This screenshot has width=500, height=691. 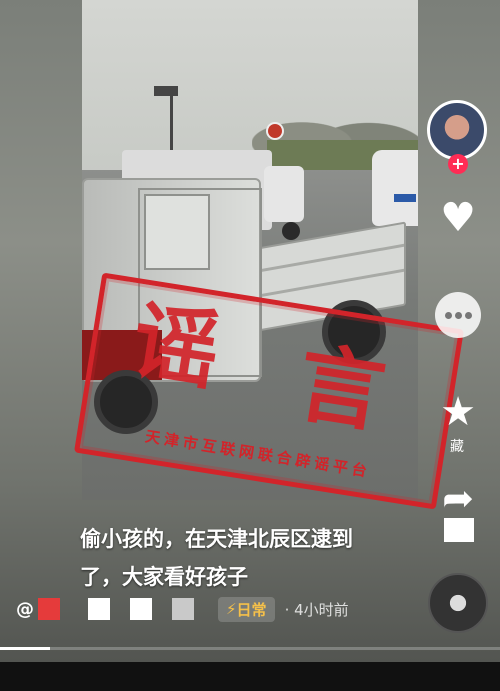 I want to click on lightning-icon: ⚡, so click(x=231, y=609).